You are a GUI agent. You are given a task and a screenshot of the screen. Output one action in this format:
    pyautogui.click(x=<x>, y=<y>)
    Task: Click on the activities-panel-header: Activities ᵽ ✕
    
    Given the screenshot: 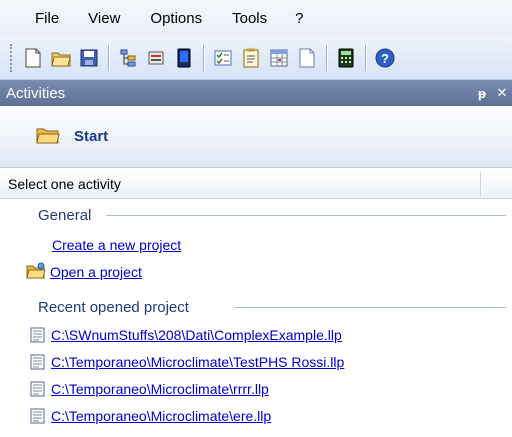 What is the action you would take?
    pyautogui.click(x=256, y=93)
    